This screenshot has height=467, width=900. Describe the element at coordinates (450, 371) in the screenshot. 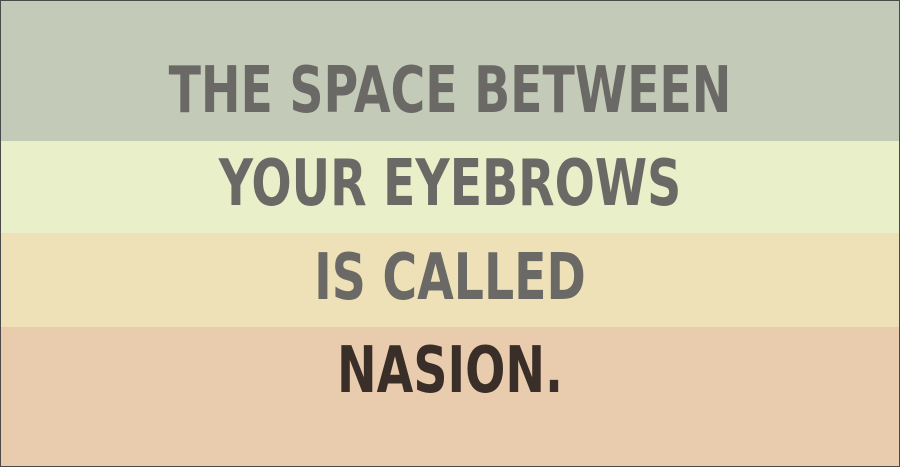

I see `headline-answer: NASION.` at that location.